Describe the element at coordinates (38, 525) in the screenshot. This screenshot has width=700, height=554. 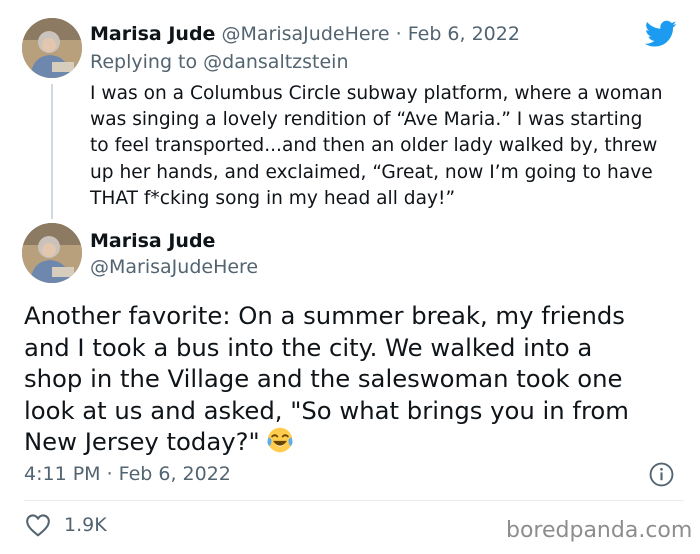
I see `heart-icon` at that location.